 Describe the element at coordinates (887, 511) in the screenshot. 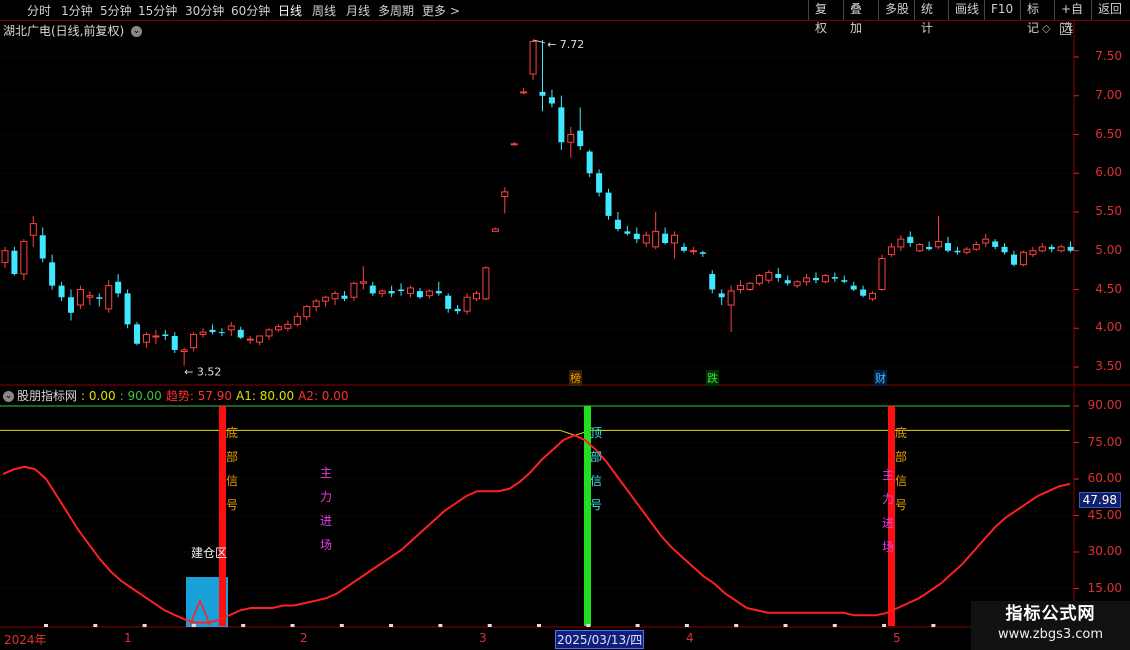

I see `main-force-text-1: 主力进场` at that location.